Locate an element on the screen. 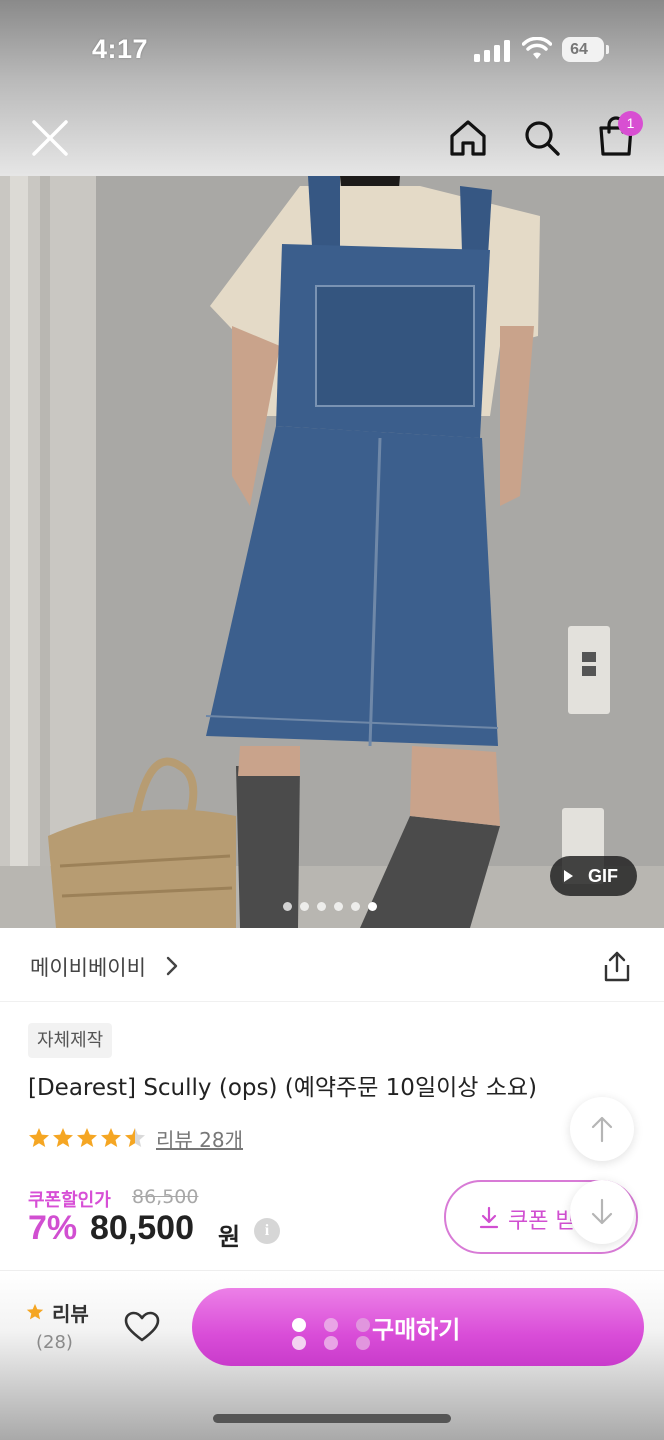  chevron-right-icon is located at coordinates (172, 966).